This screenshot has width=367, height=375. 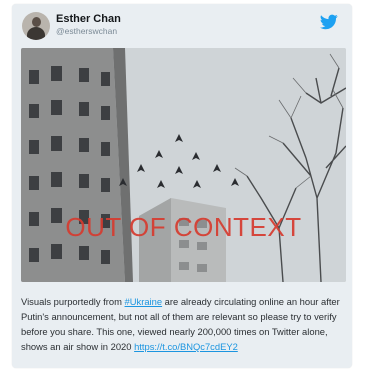 I want to click on tweet-body-start: Visuals purportedly from, so click(x=73, y=301).